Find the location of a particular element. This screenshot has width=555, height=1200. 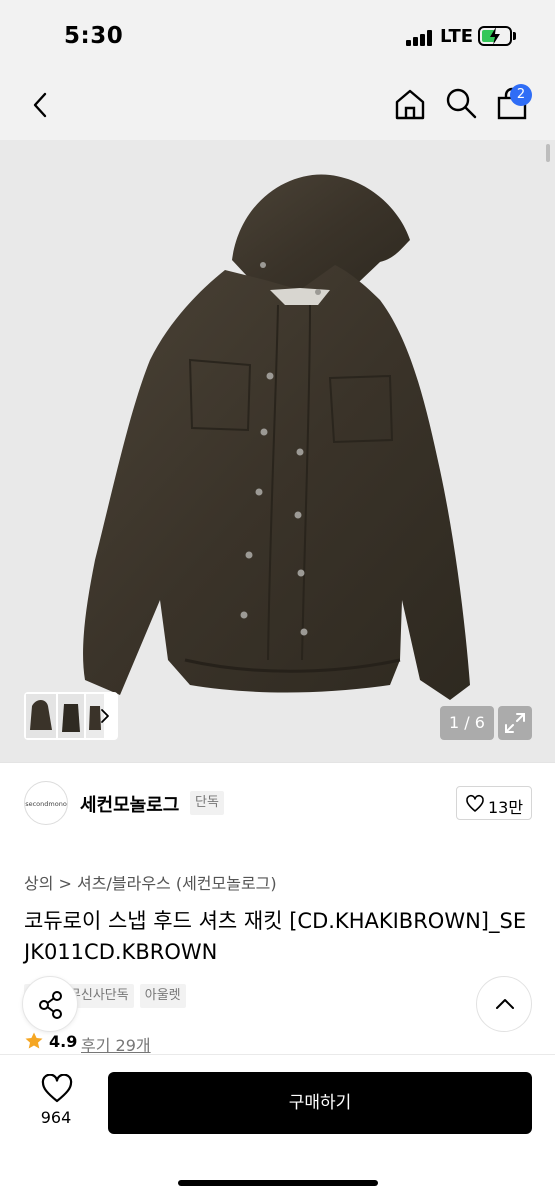

expand-button is located at coordinates (515, 723).